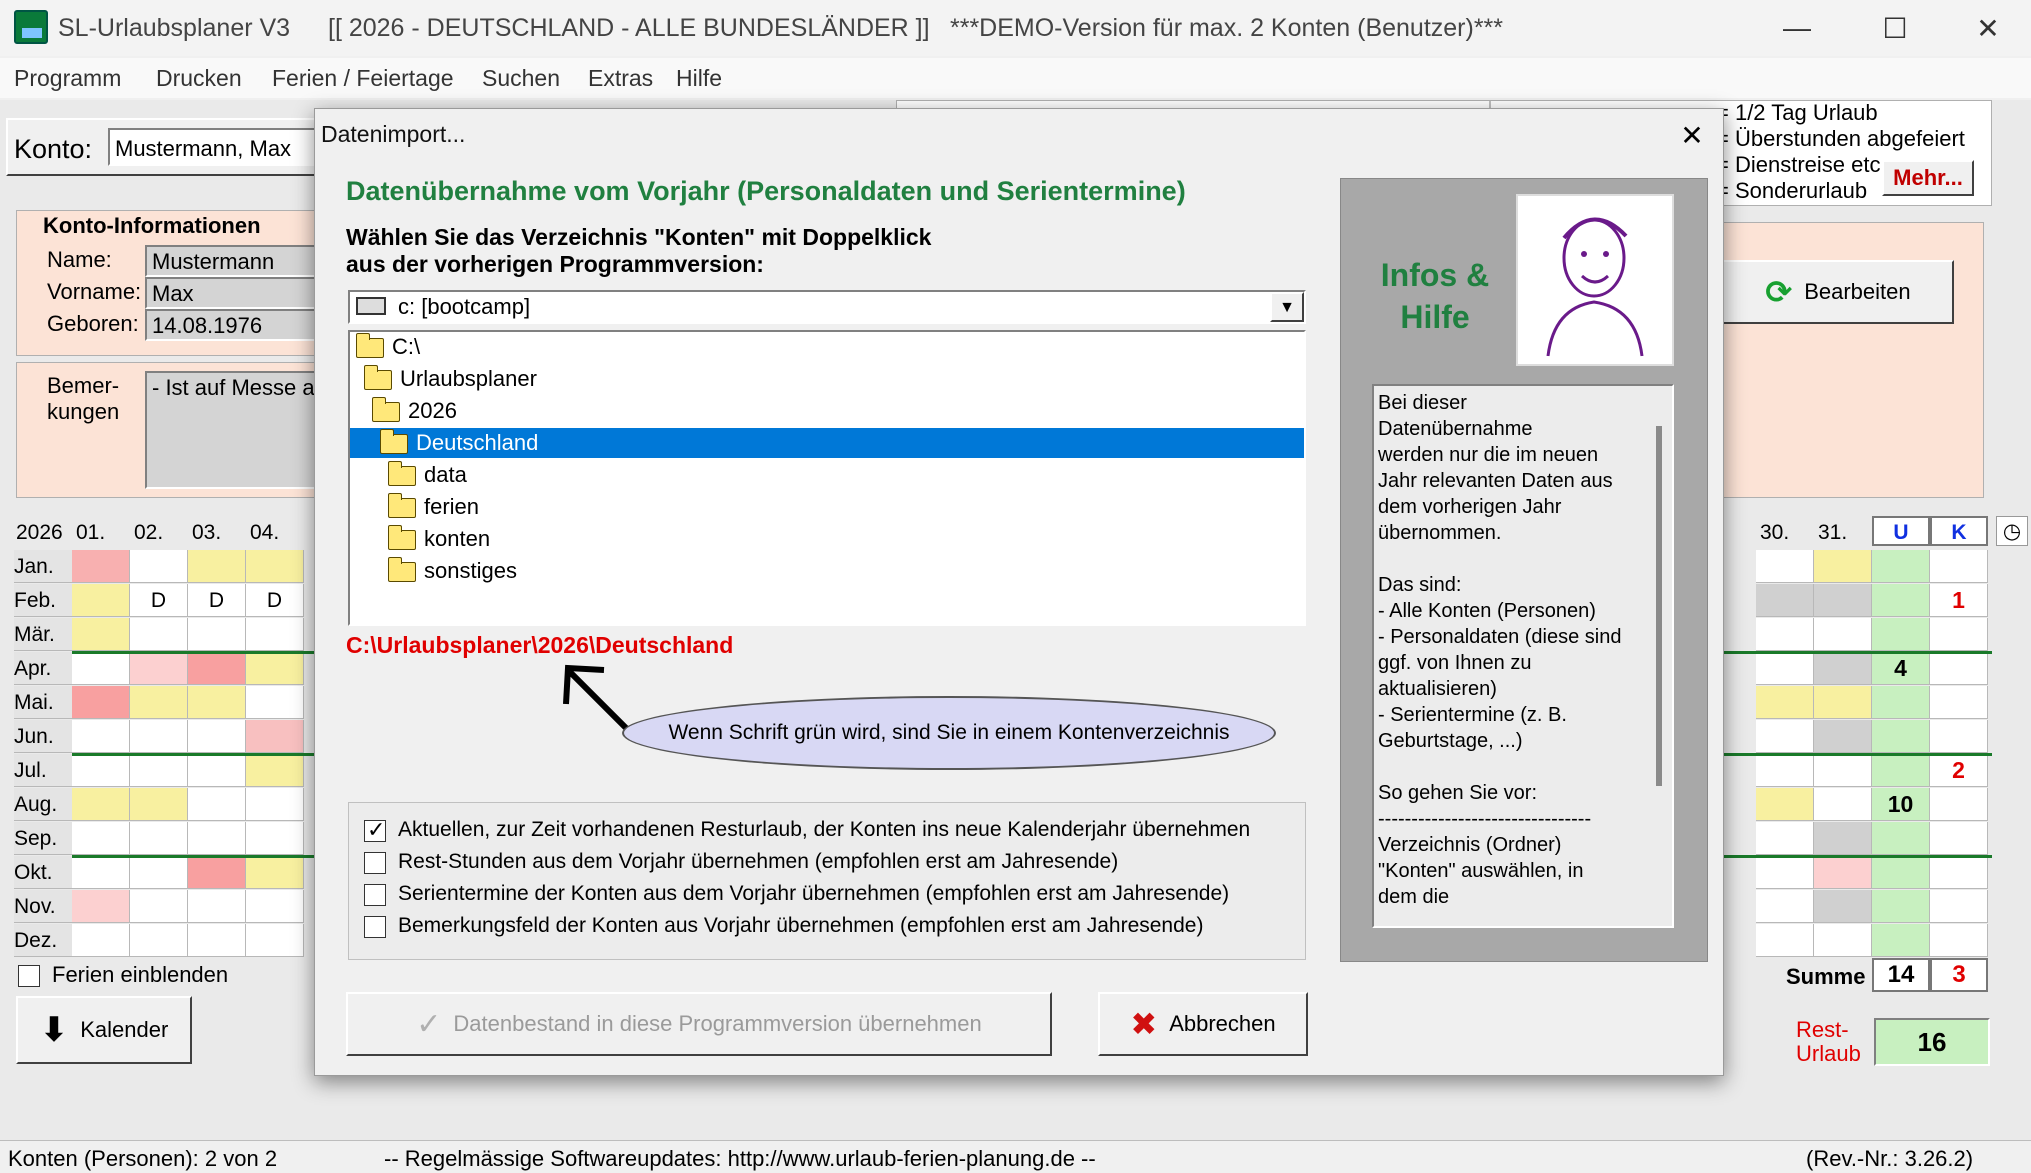  Describe the element at coordinates (213, 147) in the screenshot. I see `konto-select: Mustermann, Max` at that location.